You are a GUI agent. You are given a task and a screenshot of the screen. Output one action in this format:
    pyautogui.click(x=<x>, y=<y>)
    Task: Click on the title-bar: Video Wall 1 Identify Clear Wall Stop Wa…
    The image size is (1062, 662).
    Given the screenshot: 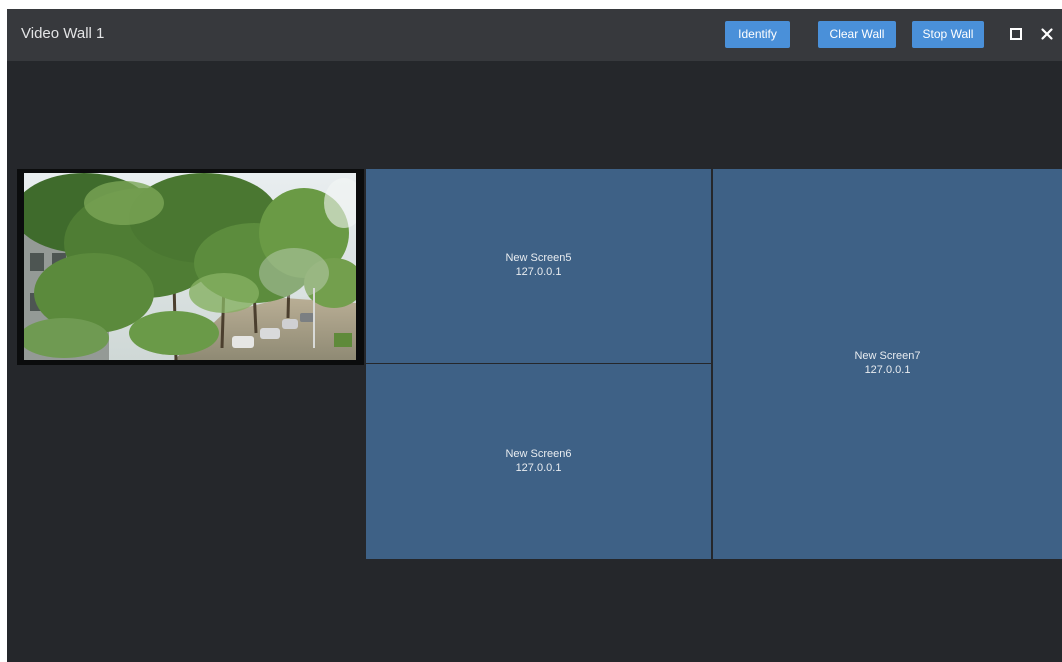 What is the action you would take?
    pyautogui.click(x=534, y=35)
    